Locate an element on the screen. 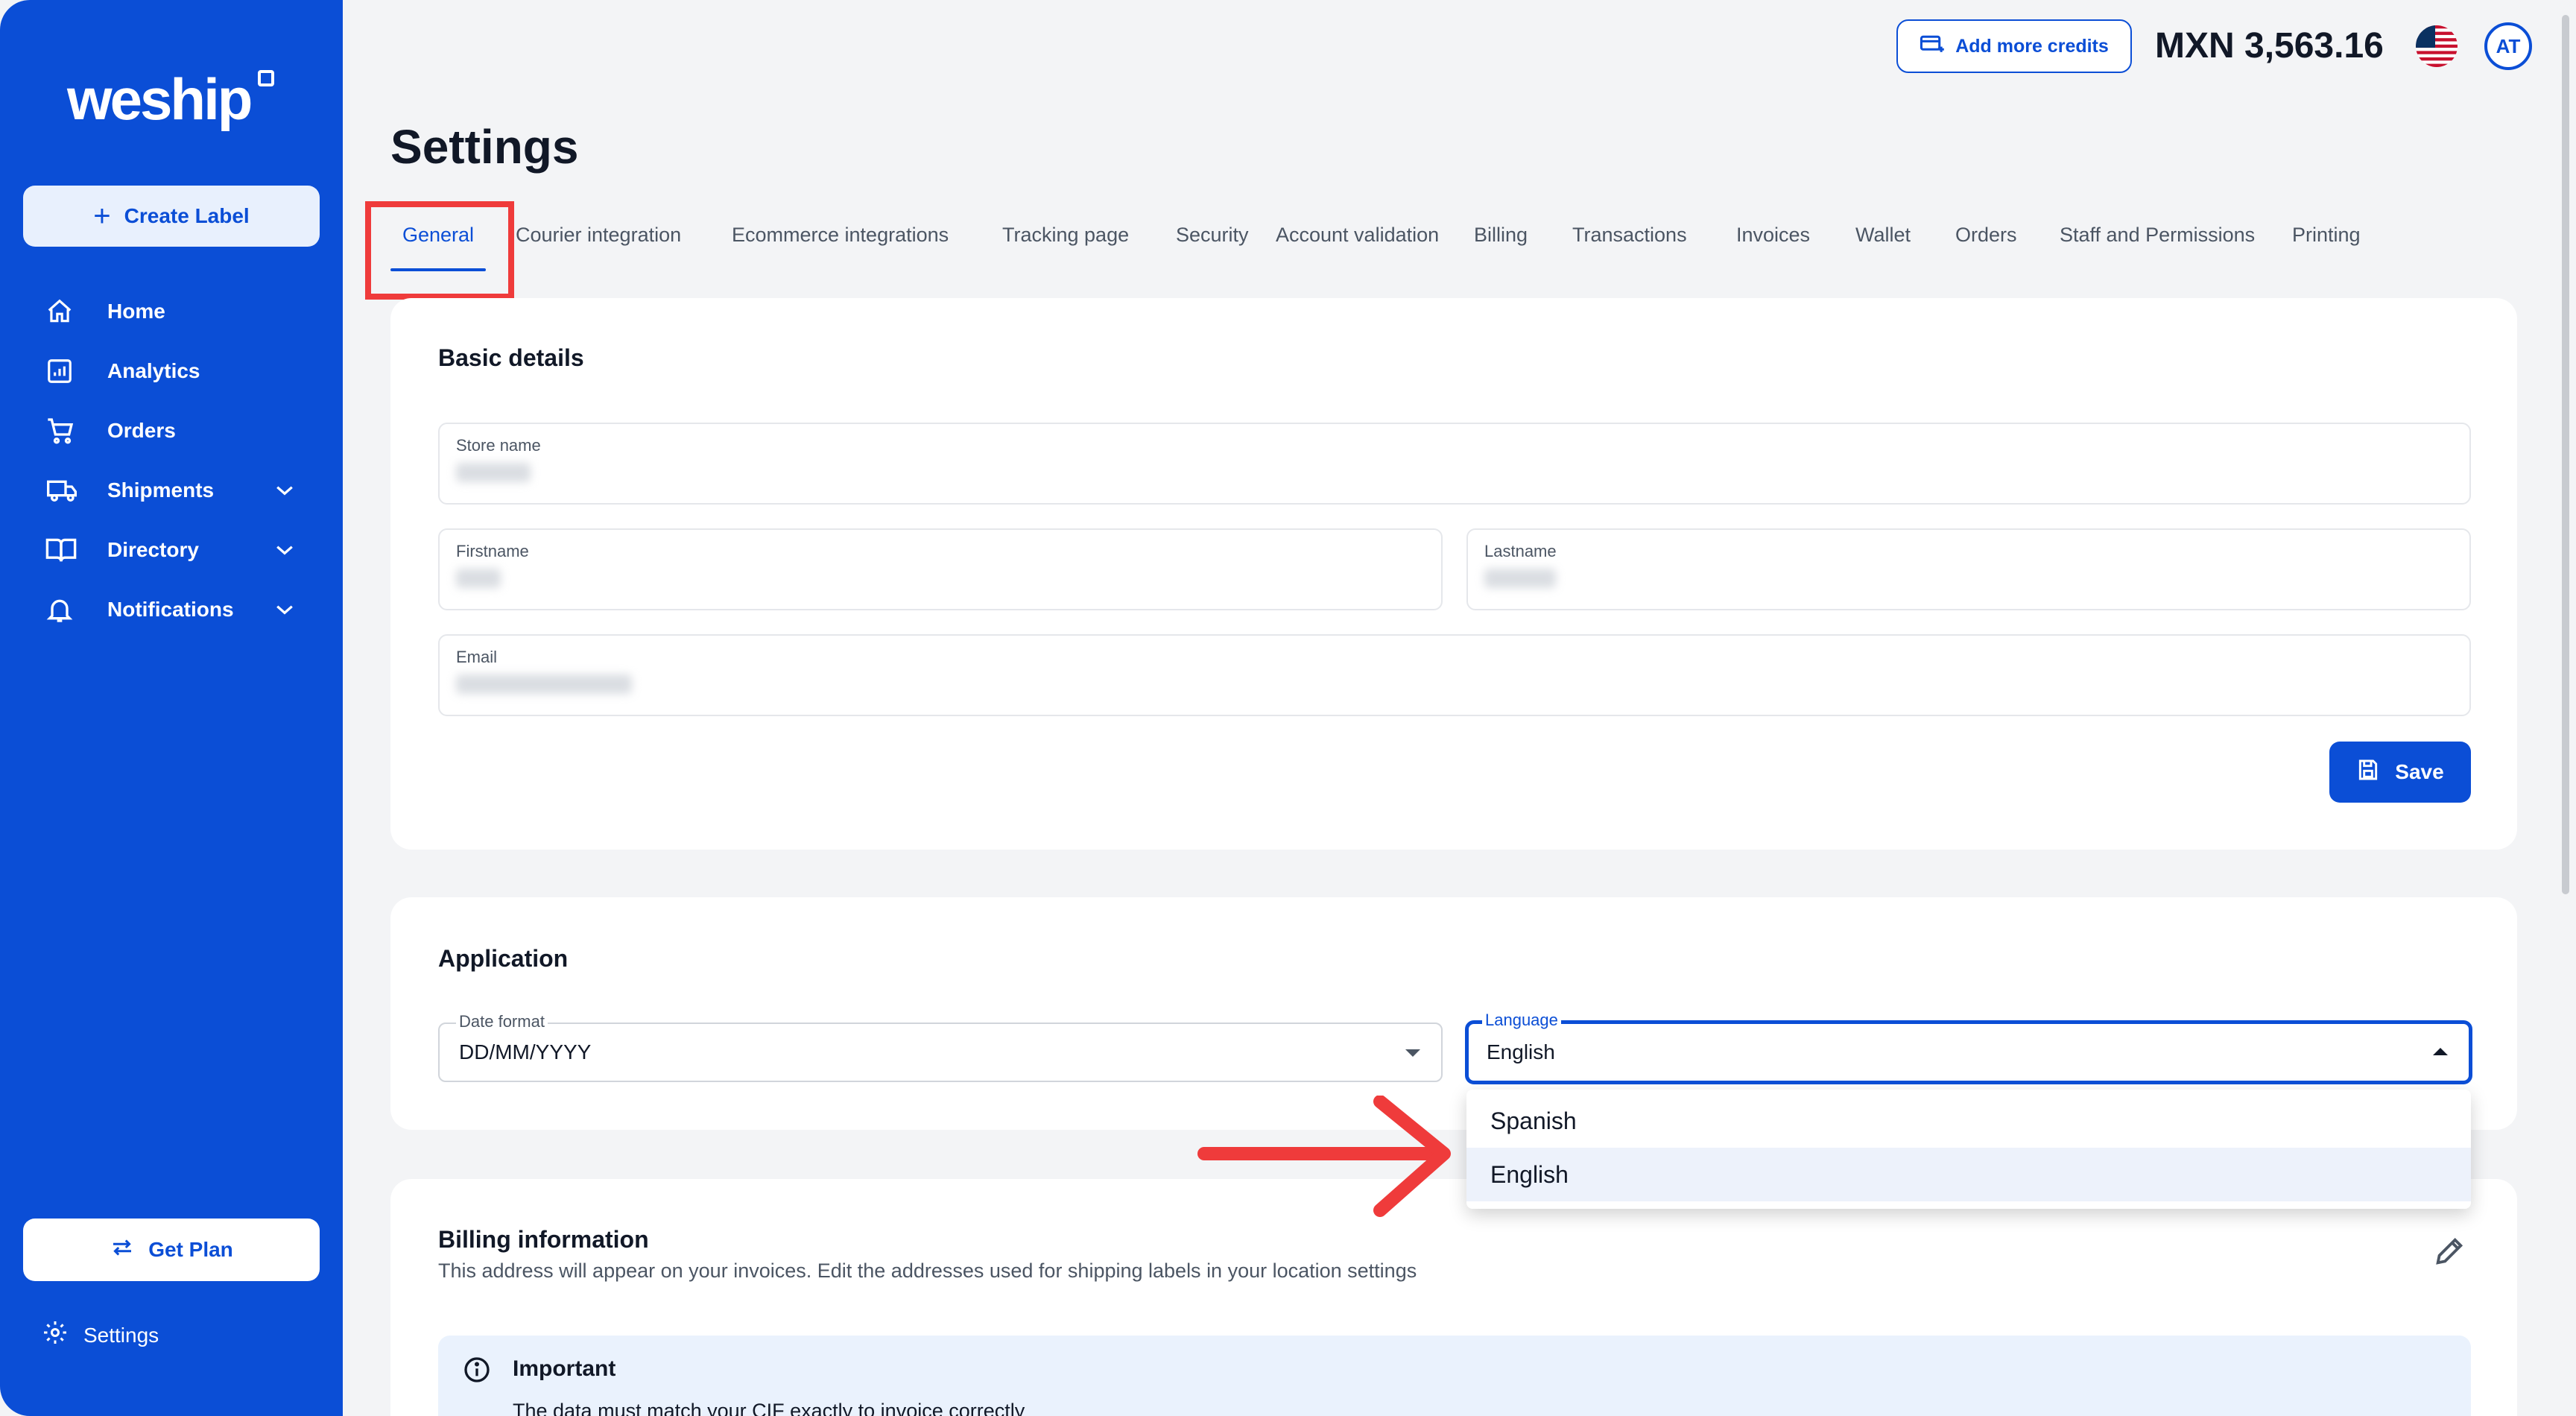 The width and height of the screenshot is (2576, 1416). sidebar-item-label: Shipments is located at coordinates (161, 490).